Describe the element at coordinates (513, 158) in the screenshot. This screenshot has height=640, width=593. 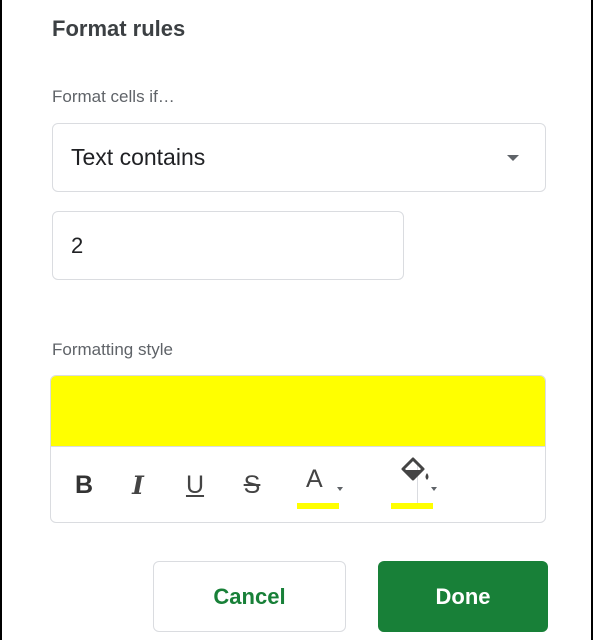
I see `chevron-down-icon` at that location.